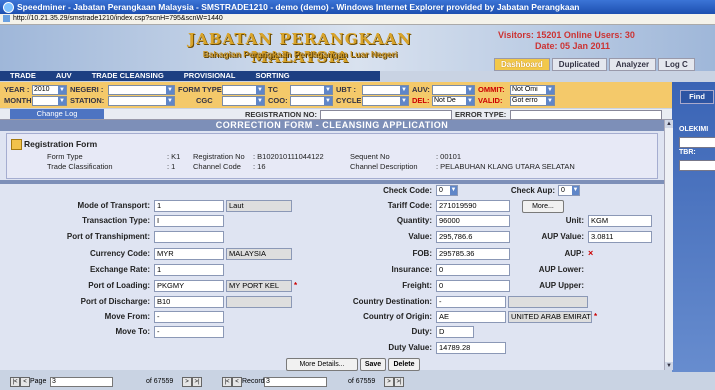 The width and height of the screenshot is (715, 390). Describe the element at coordinates (522, 64) in the screenshot. I see `tab-dashboard: Dashboard` at that location.